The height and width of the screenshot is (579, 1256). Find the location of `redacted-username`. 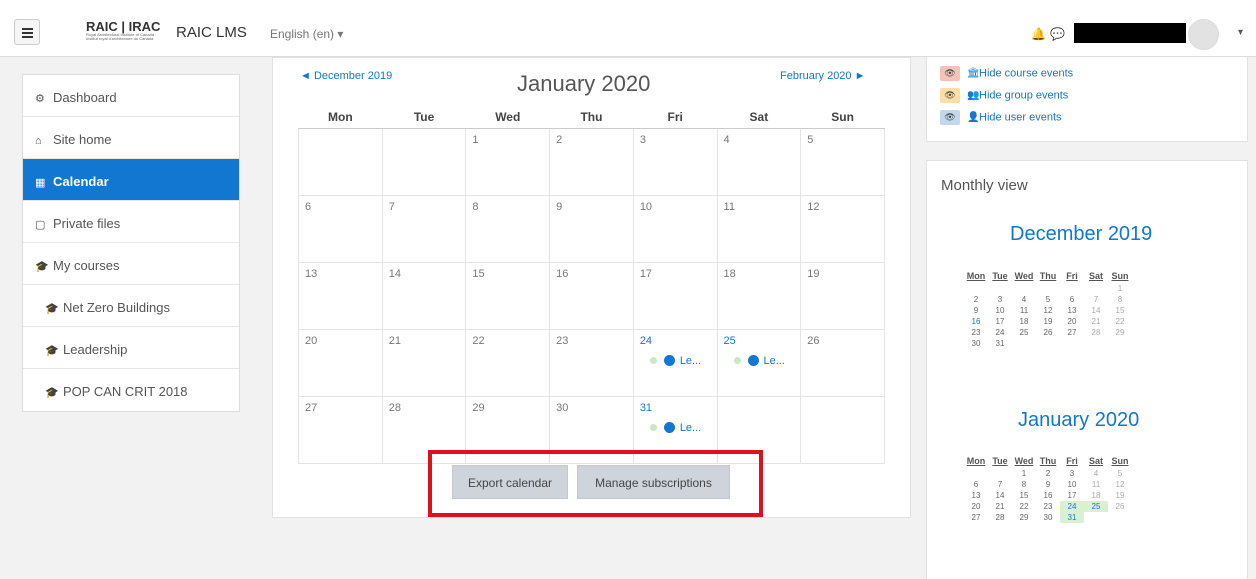

redacted-username is located at coordinates (1130, 33).